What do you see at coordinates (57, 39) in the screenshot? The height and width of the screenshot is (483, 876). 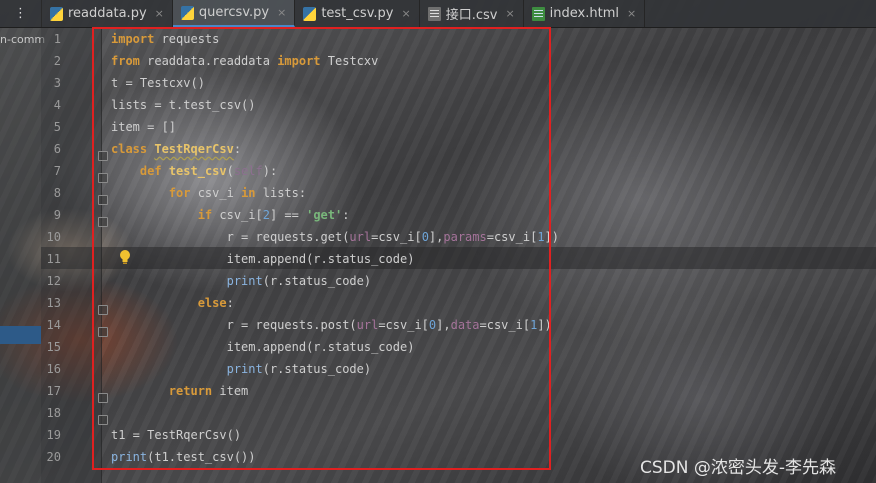 I see `line-number: 1` at bounding box center [57, 39].